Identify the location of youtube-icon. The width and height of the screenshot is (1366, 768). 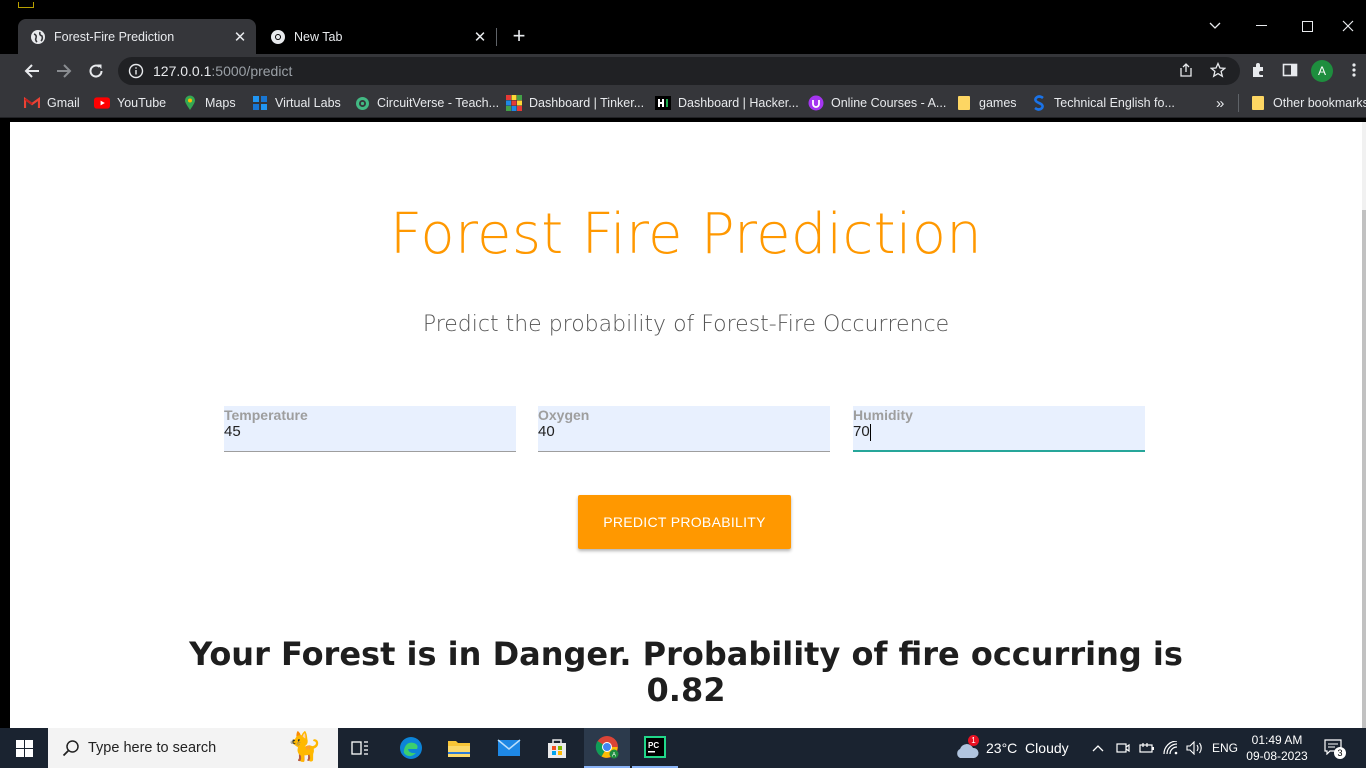
(102, 103).